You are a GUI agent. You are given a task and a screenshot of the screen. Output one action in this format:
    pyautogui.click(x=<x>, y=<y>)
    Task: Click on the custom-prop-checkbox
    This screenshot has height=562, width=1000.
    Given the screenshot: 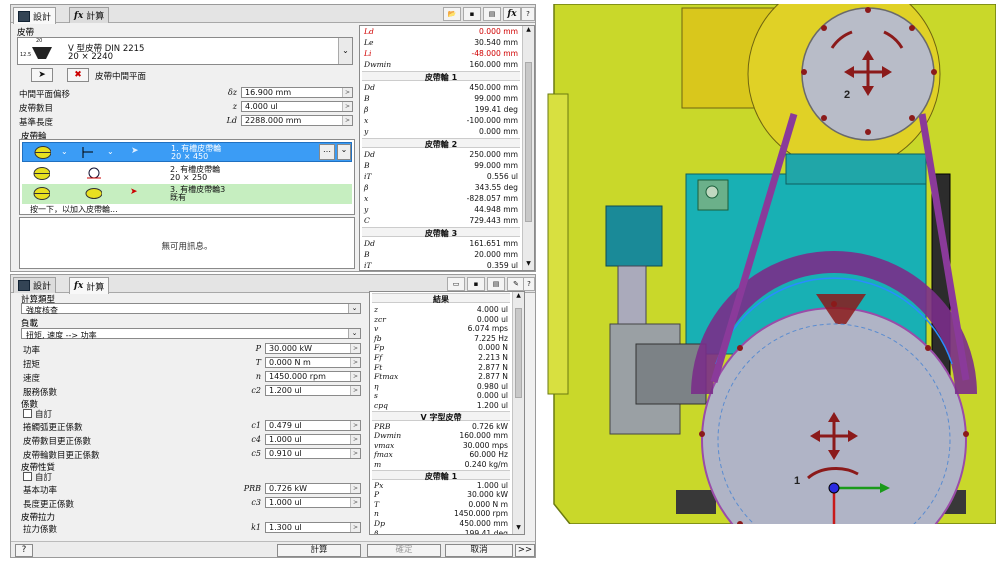 What is the action you would take?
    pyautogui.click(x=27, y=476)
    